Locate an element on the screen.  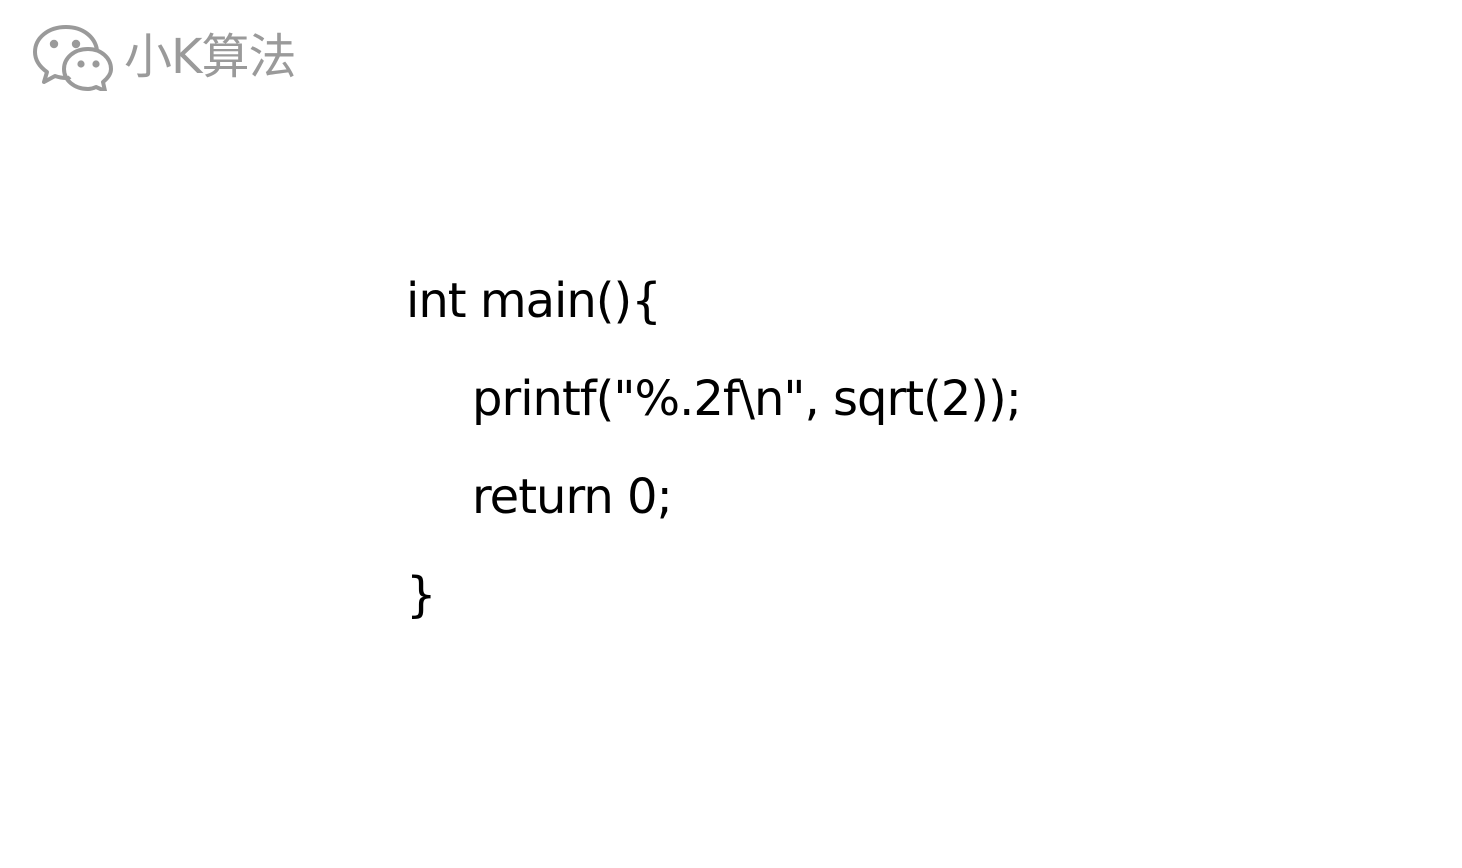
watermark: 小K算法 is located at coordinates (164, 57).